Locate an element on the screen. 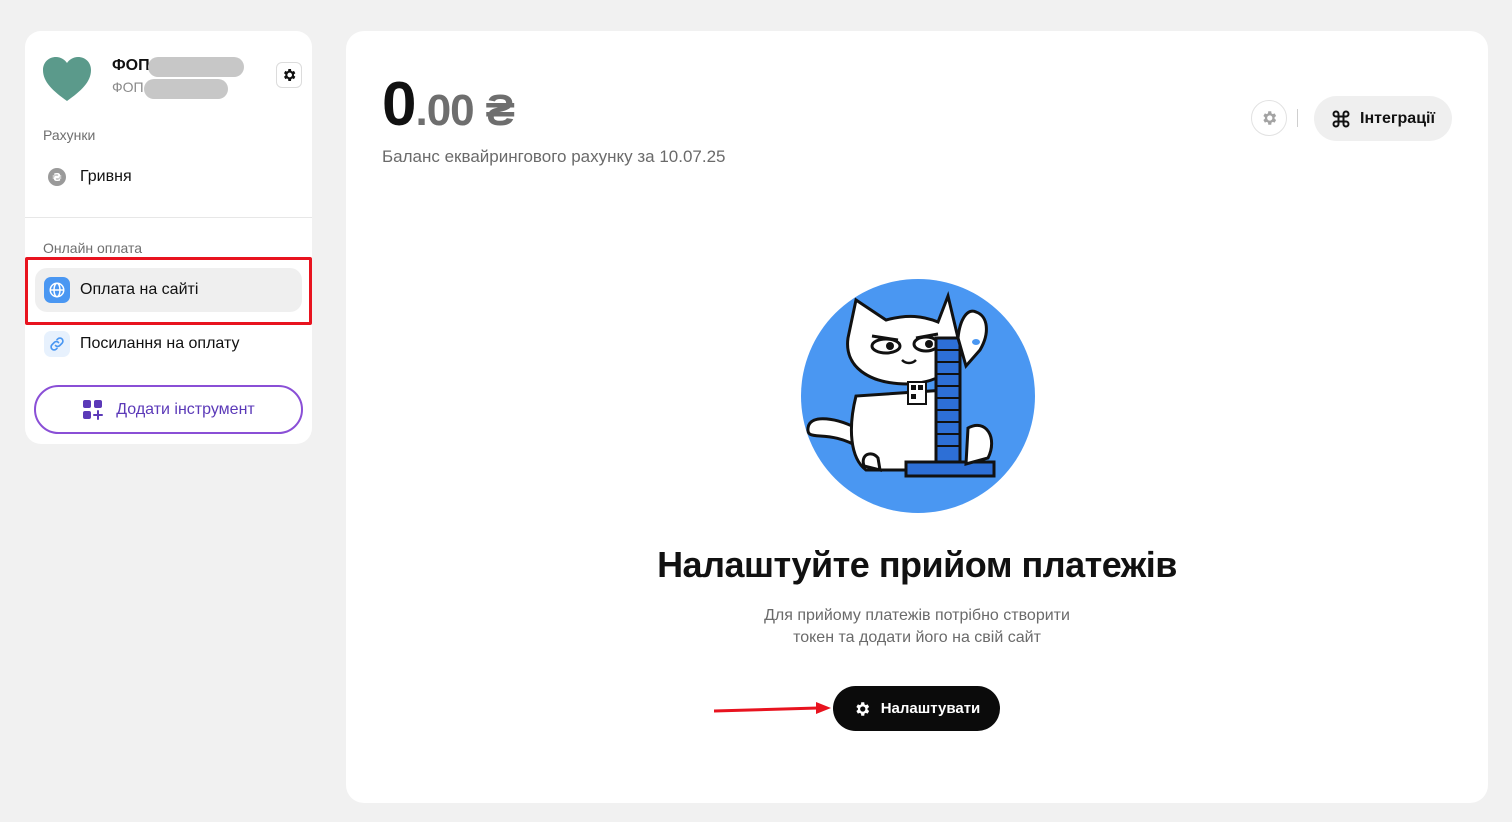  add-tool-button: Додати інструмент is located at coordinates (168, 409).